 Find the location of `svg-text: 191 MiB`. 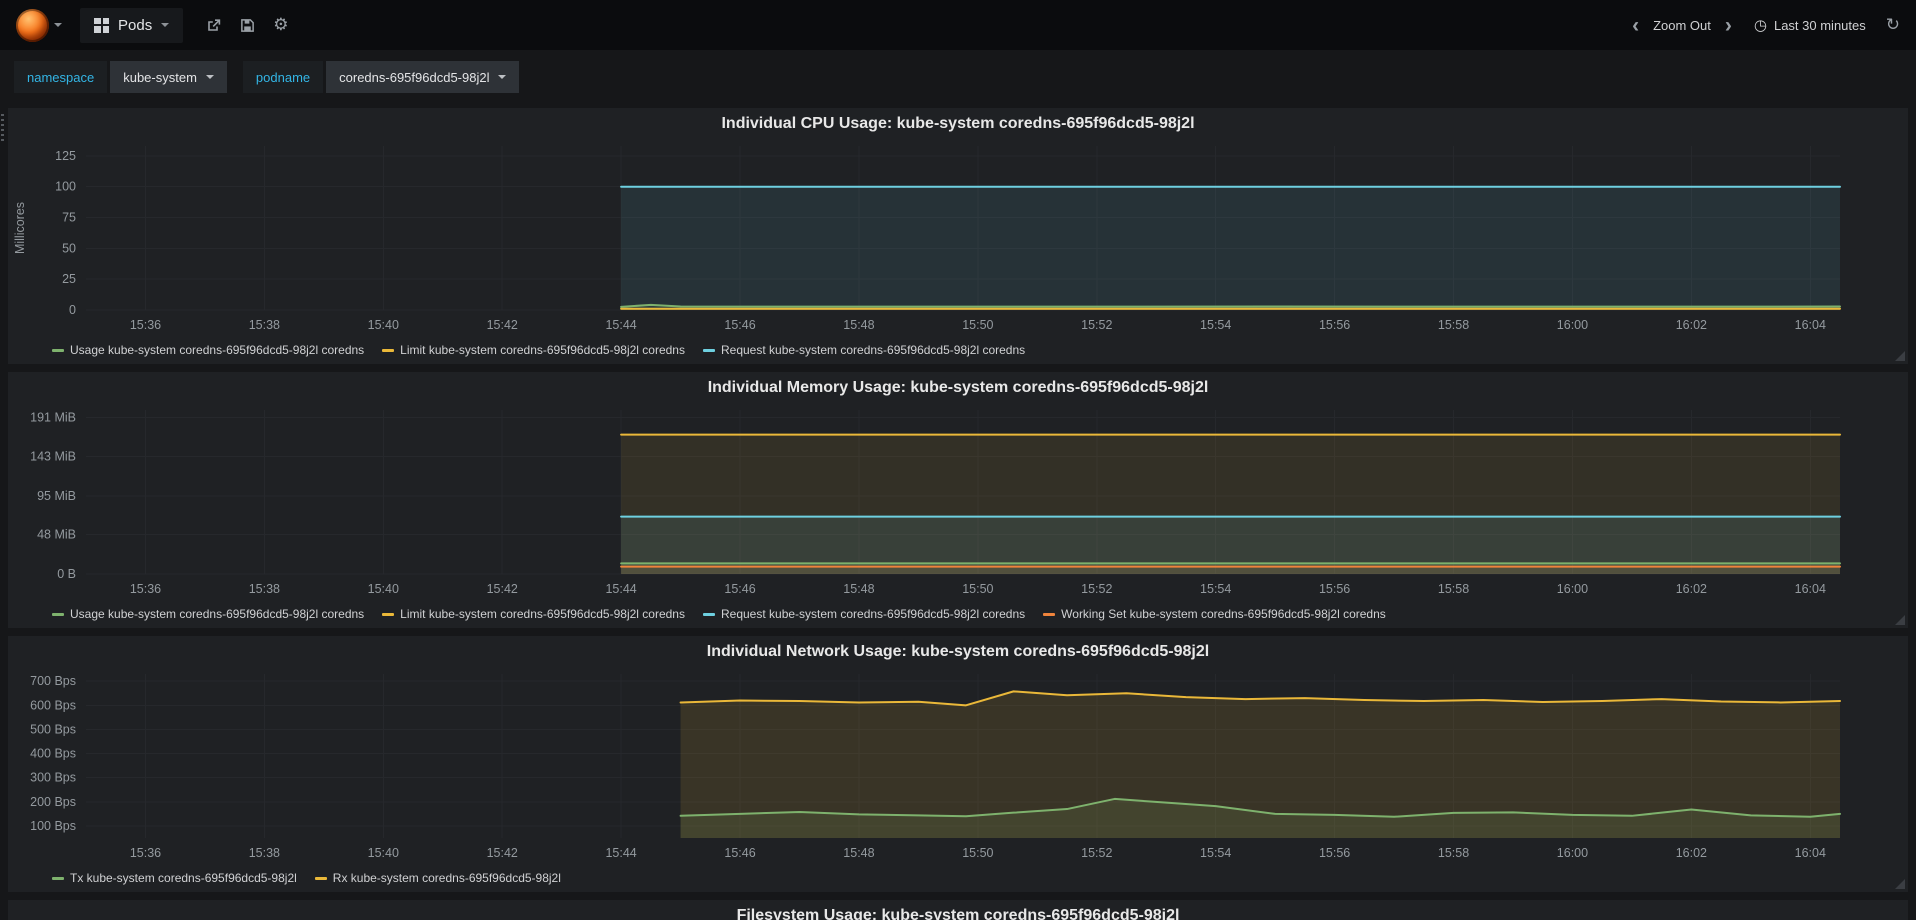

svg-text: 191 MiB is located at coordinates (53, 417).